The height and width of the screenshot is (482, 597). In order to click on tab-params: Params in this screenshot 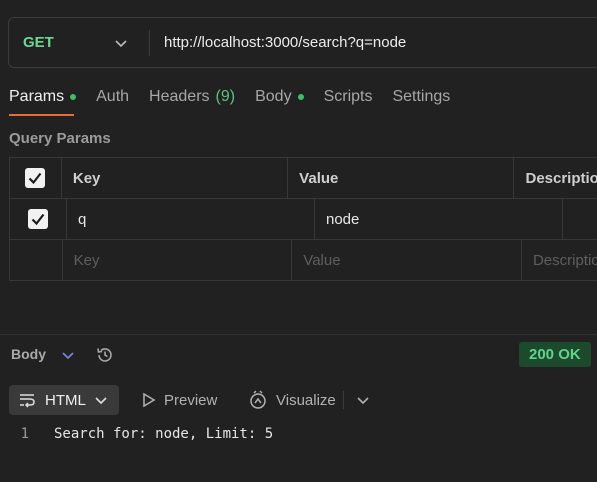, I will do `click(43, 97)`.